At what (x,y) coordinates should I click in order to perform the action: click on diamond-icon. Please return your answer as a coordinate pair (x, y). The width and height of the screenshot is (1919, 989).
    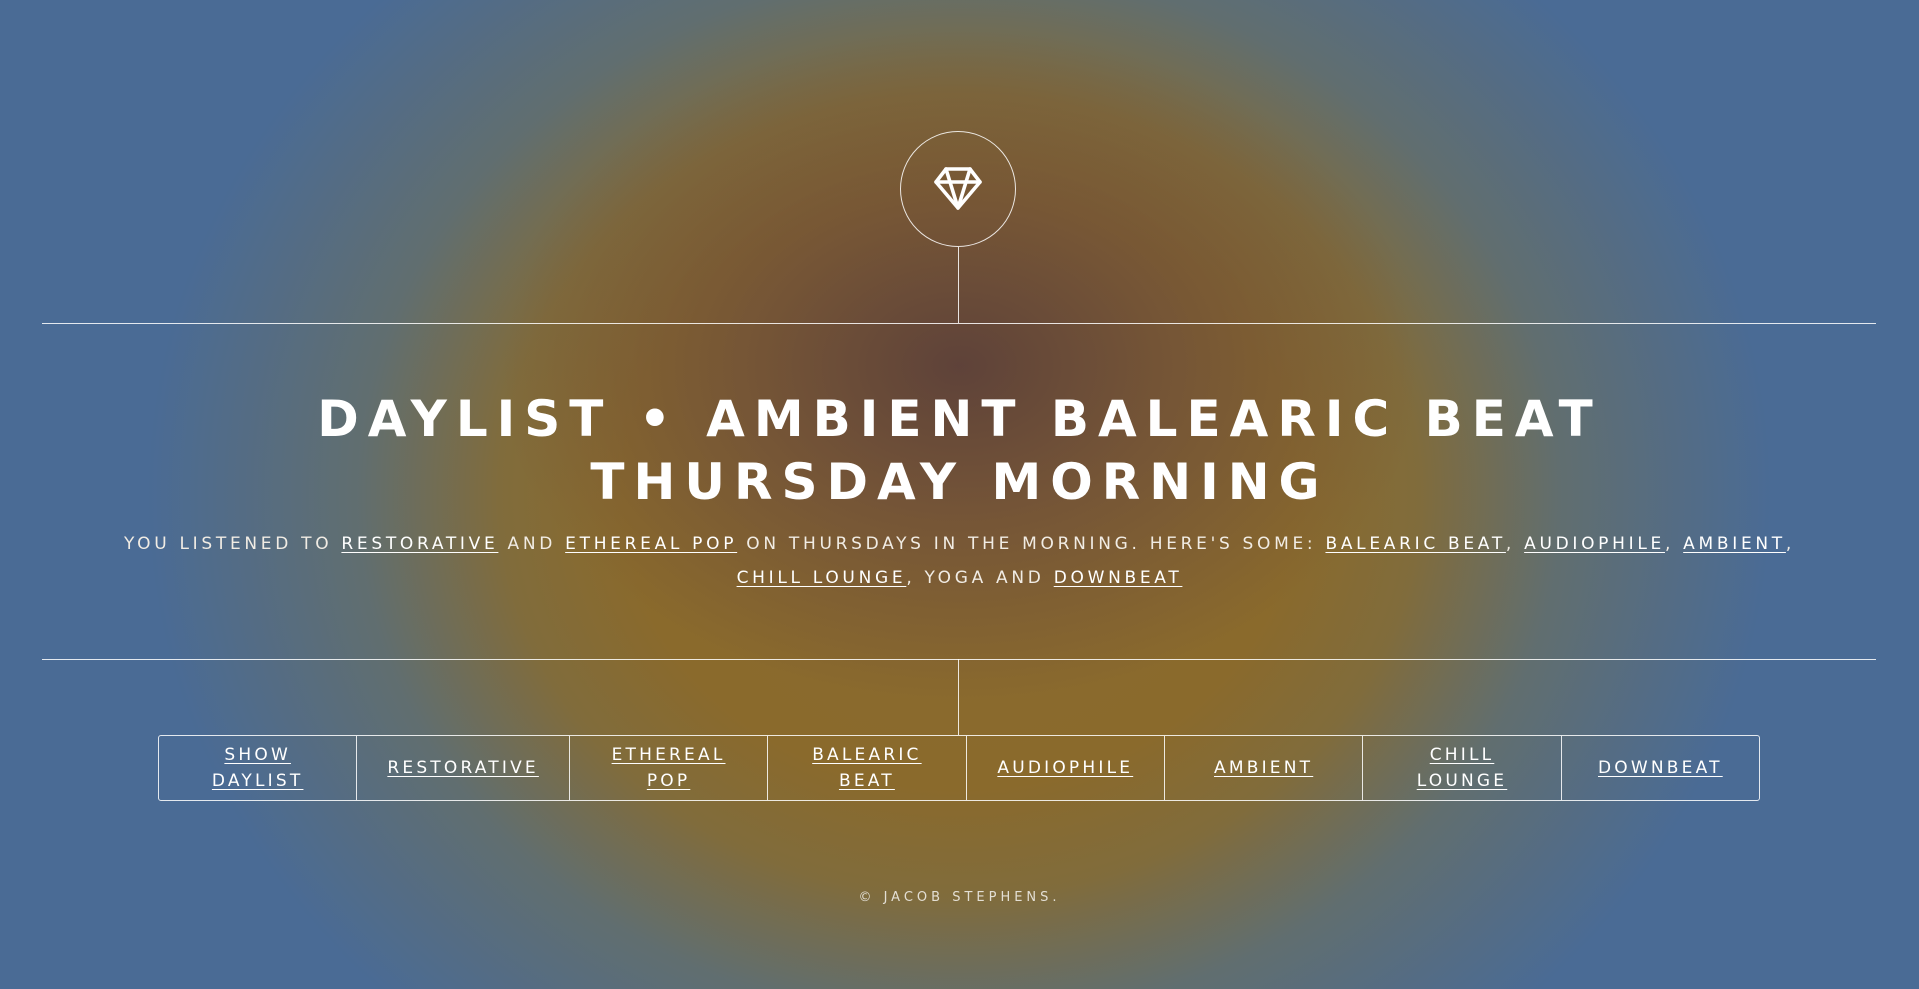
    Looking at the image, I should click on (958, 188).